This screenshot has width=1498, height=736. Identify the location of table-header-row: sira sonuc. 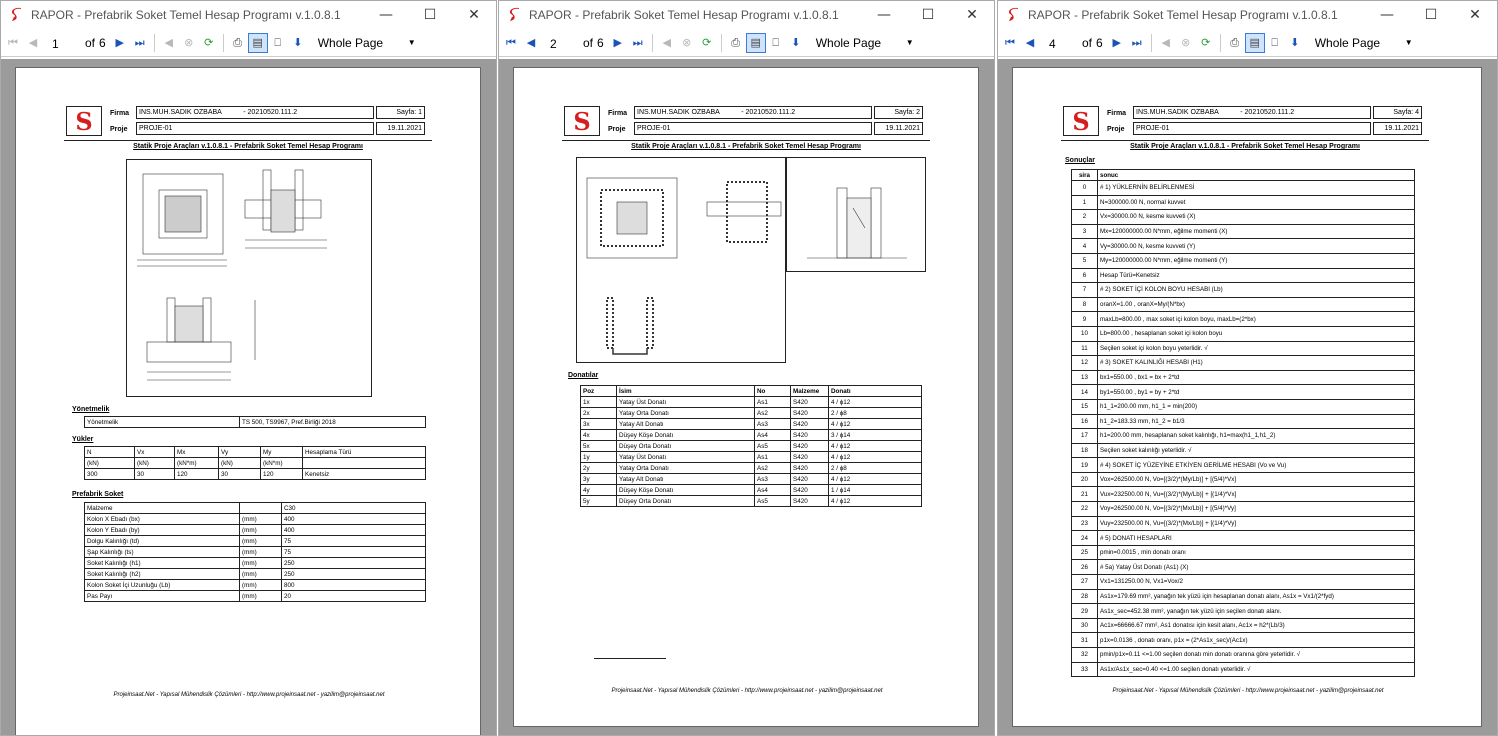
(1243, 175).